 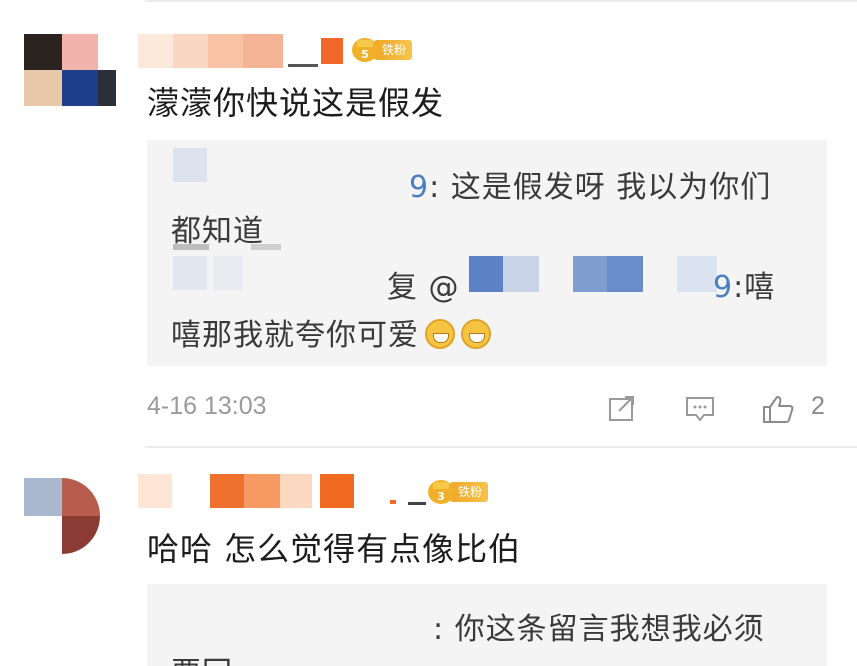 I want to click on thumbs-up-icon, so click(x=778, y=409).